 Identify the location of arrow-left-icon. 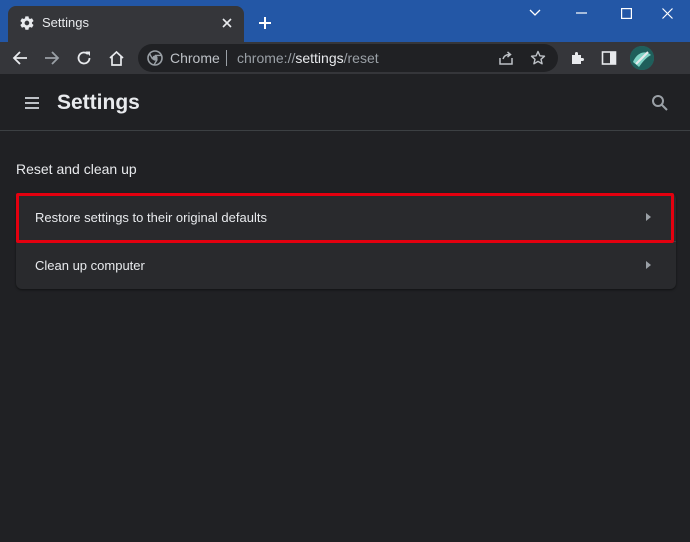
(19, 58).